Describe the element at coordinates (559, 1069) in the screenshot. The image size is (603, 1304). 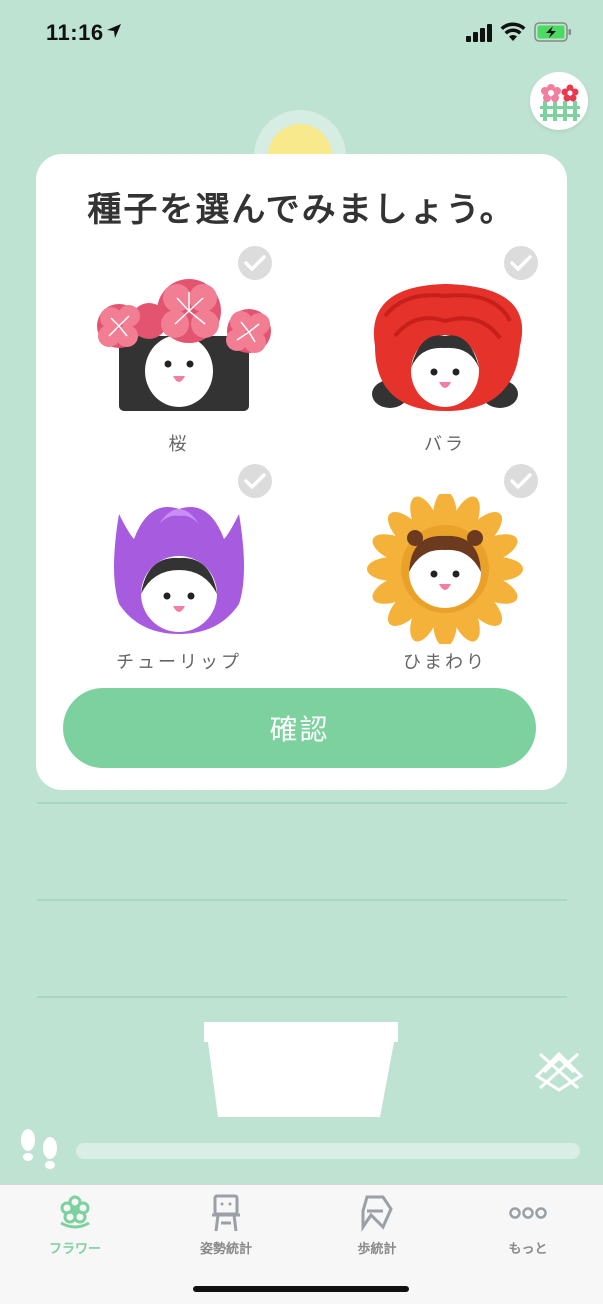
I see `shuffle-seed-icon` at that location.